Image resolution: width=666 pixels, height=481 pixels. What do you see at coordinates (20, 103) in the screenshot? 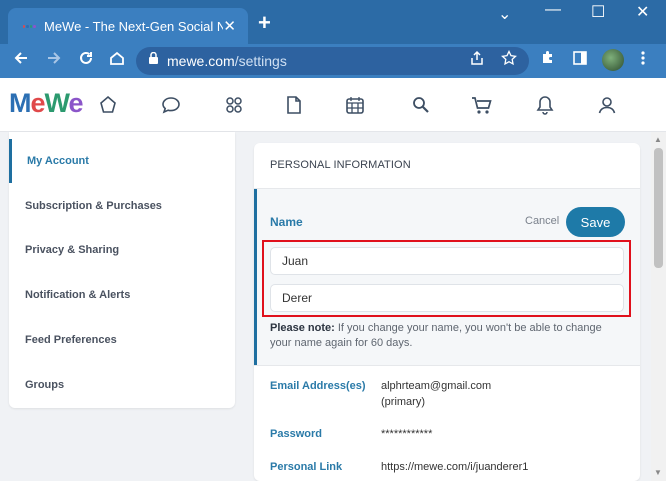
I see `logo-letter: M` at bounding box center [20, 103].